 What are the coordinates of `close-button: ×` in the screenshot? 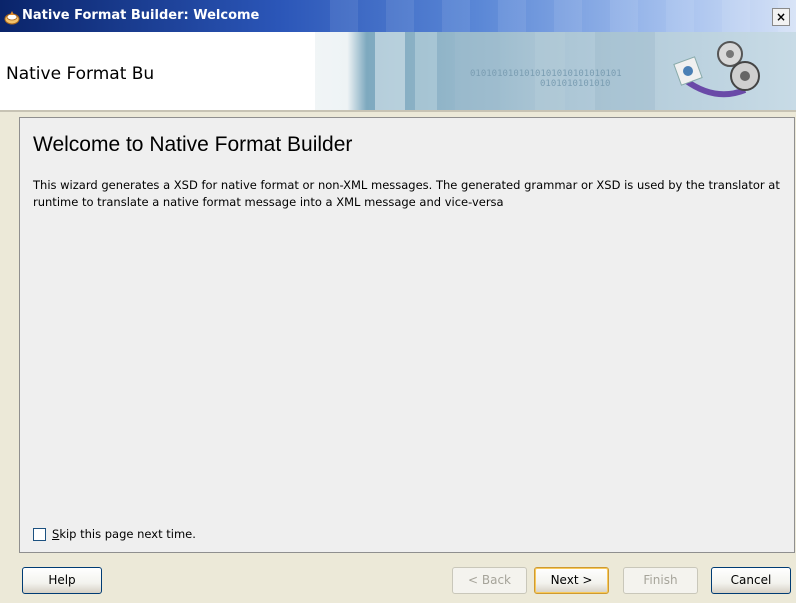 It's located at (781, 17).